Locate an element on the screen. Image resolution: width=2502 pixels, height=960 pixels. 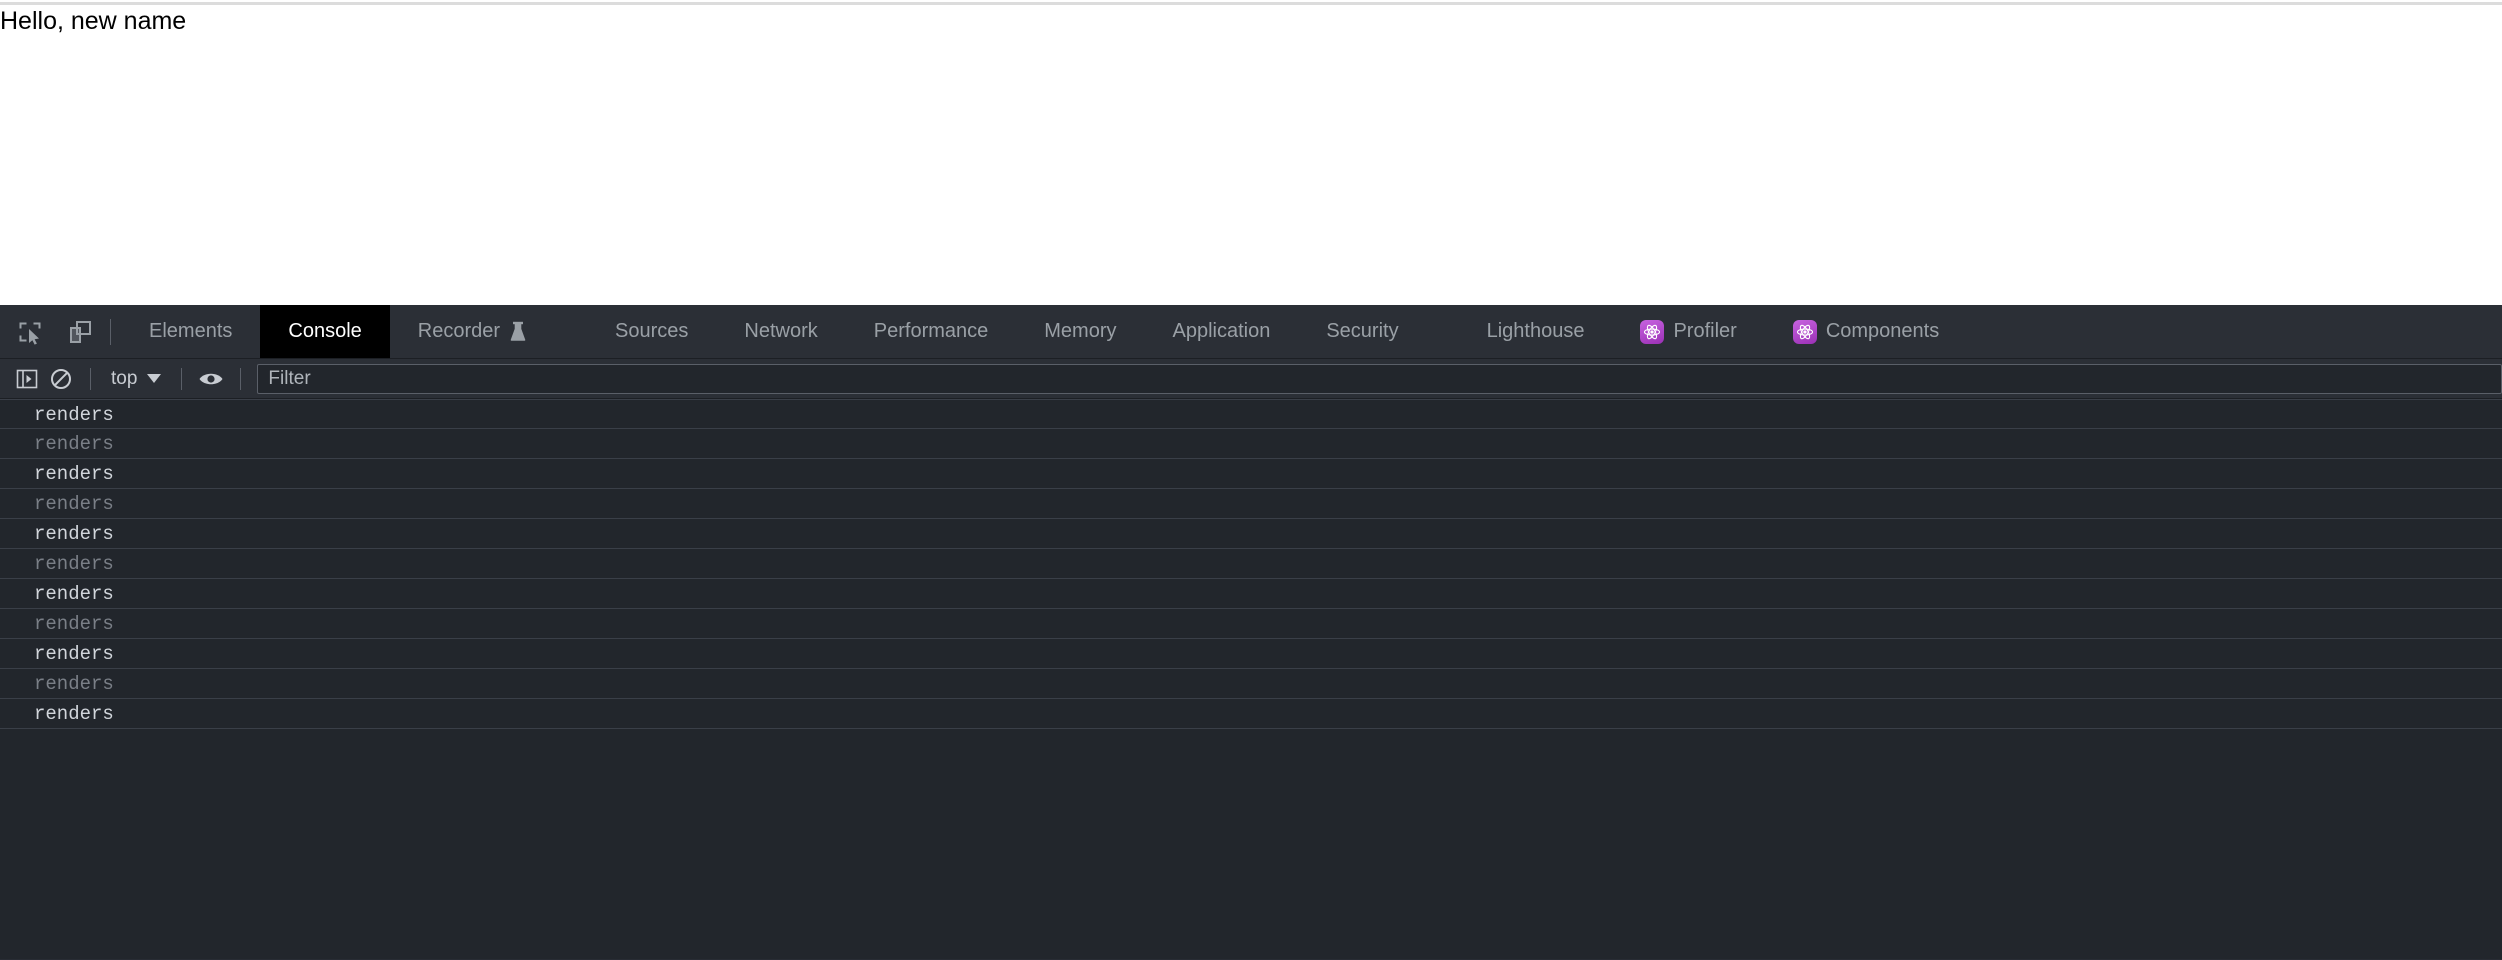
tab-lighthouse: Lighthouse is located at coordinates (1536, 331).